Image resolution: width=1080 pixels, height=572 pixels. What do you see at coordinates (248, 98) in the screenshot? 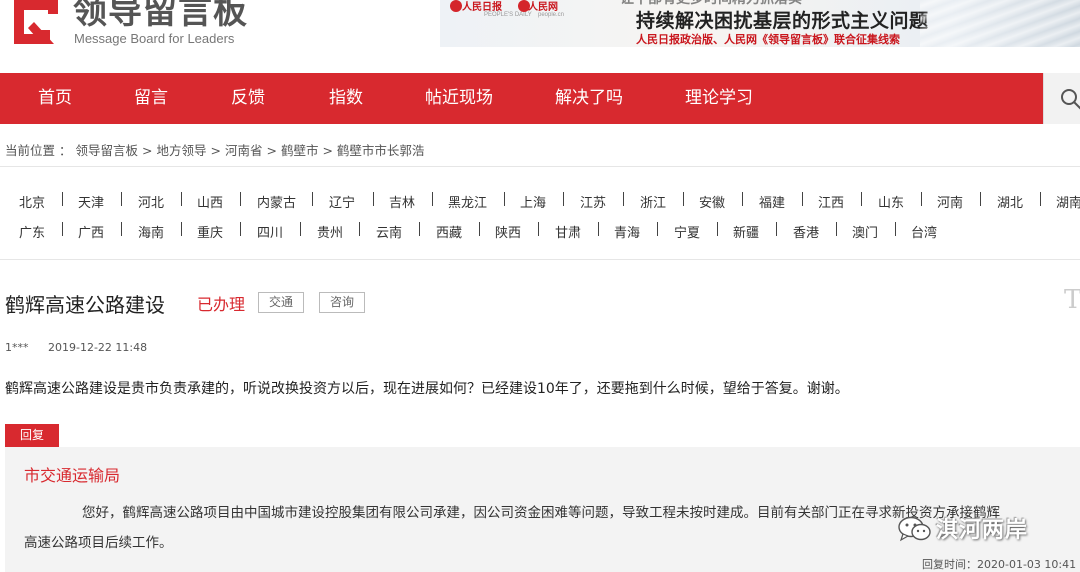
I see `nav-item-feedback: 反馈` at bounding box center [248, 98].